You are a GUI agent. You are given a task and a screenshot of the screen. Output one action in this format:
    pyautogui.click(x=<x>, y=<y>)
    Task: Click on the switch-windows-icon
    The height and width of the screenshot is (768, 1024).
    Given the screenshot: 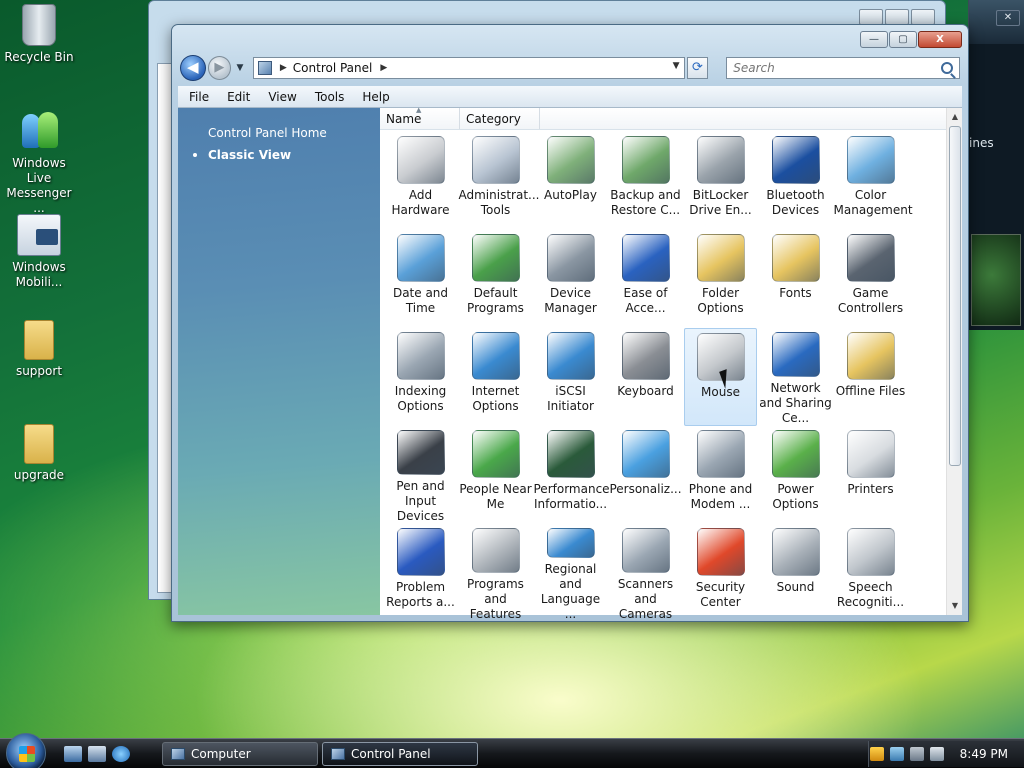 What is the action you would take?
    pyautogui.click(x=97, y=754)
    